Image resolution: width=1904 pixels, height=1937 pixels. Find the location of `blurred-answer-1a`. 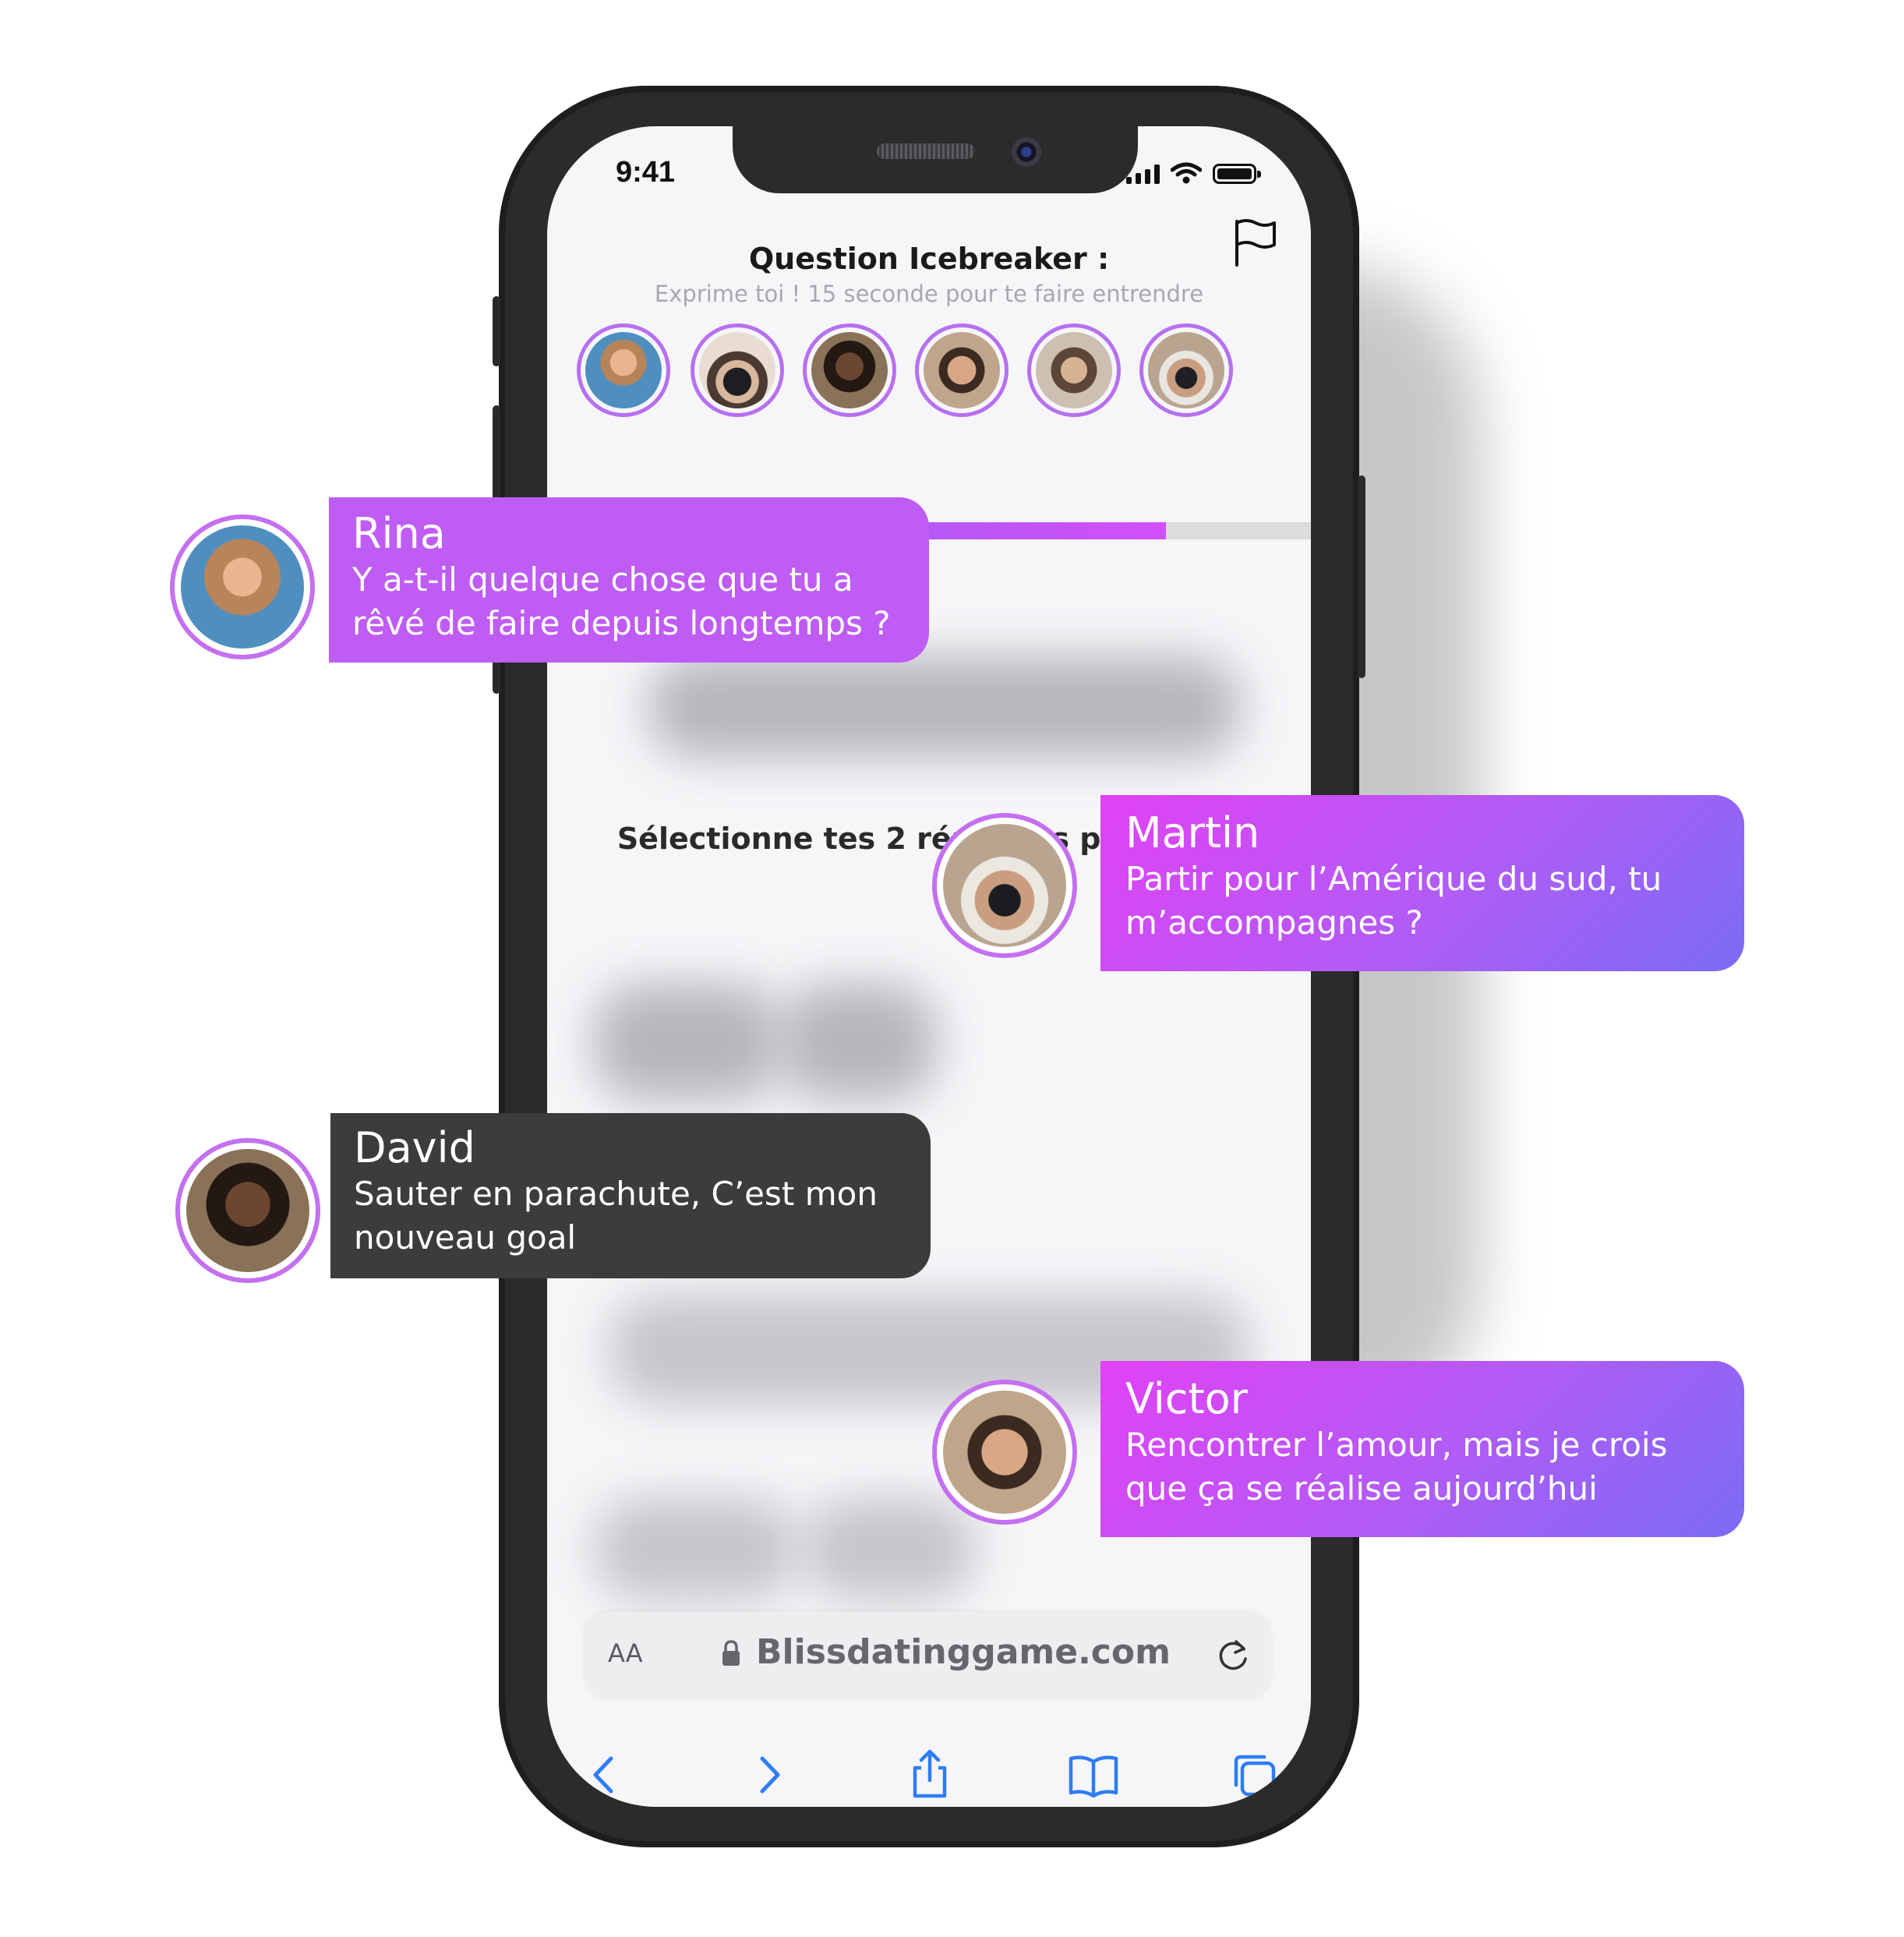

blurred-answer-1a is located at coordinates (688, 1042).